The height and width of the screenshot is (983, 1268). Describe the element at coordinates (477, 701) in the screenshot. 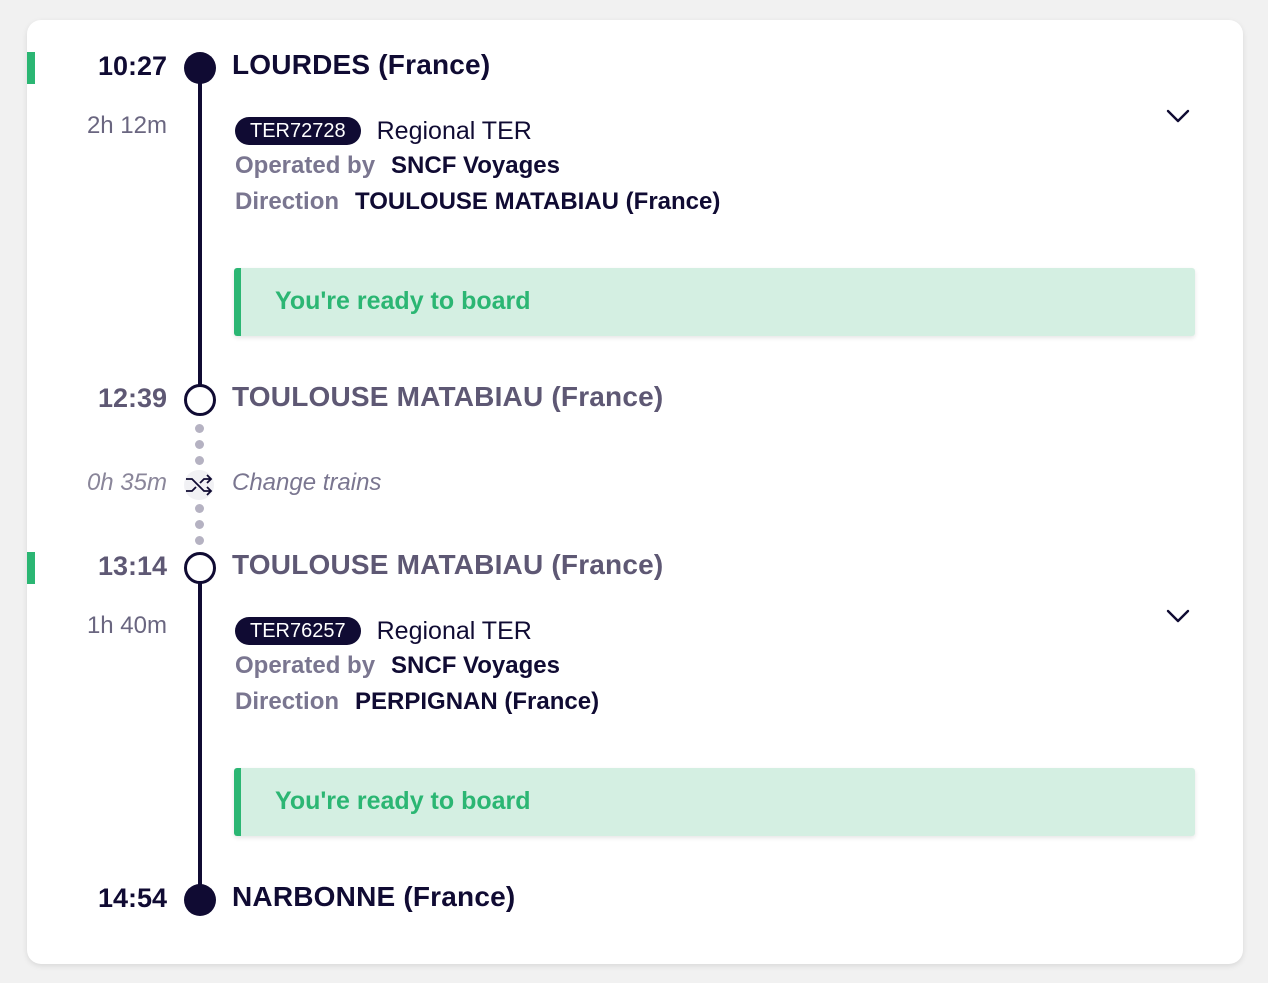

I see `direction-value: PERPIGNAN (France)` at that location.